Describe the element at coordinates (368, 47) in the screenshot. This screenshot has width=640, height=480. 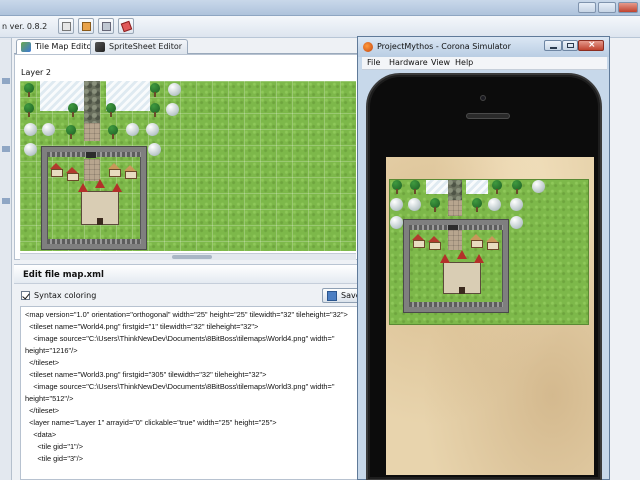
I see `corona-app-icon` at that location.